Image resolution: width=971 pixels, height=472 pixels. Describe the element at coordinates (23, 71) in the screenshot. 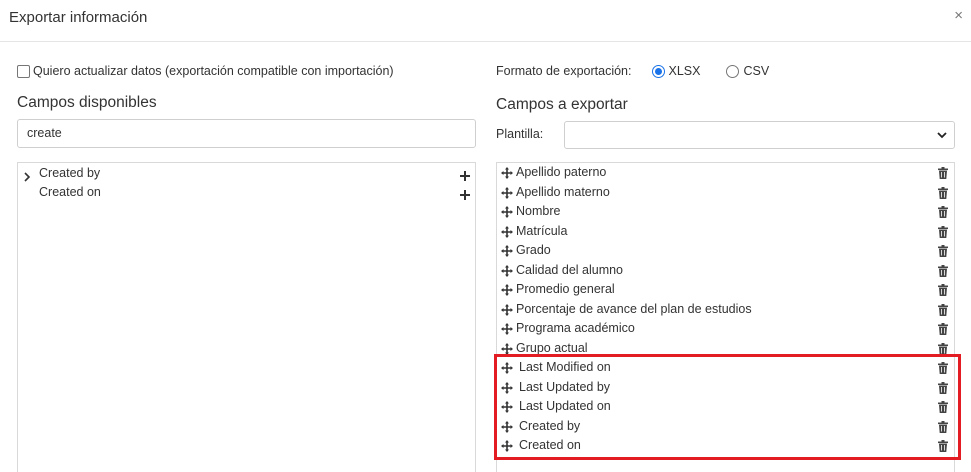

I see `update-data-checkbox` at that location.